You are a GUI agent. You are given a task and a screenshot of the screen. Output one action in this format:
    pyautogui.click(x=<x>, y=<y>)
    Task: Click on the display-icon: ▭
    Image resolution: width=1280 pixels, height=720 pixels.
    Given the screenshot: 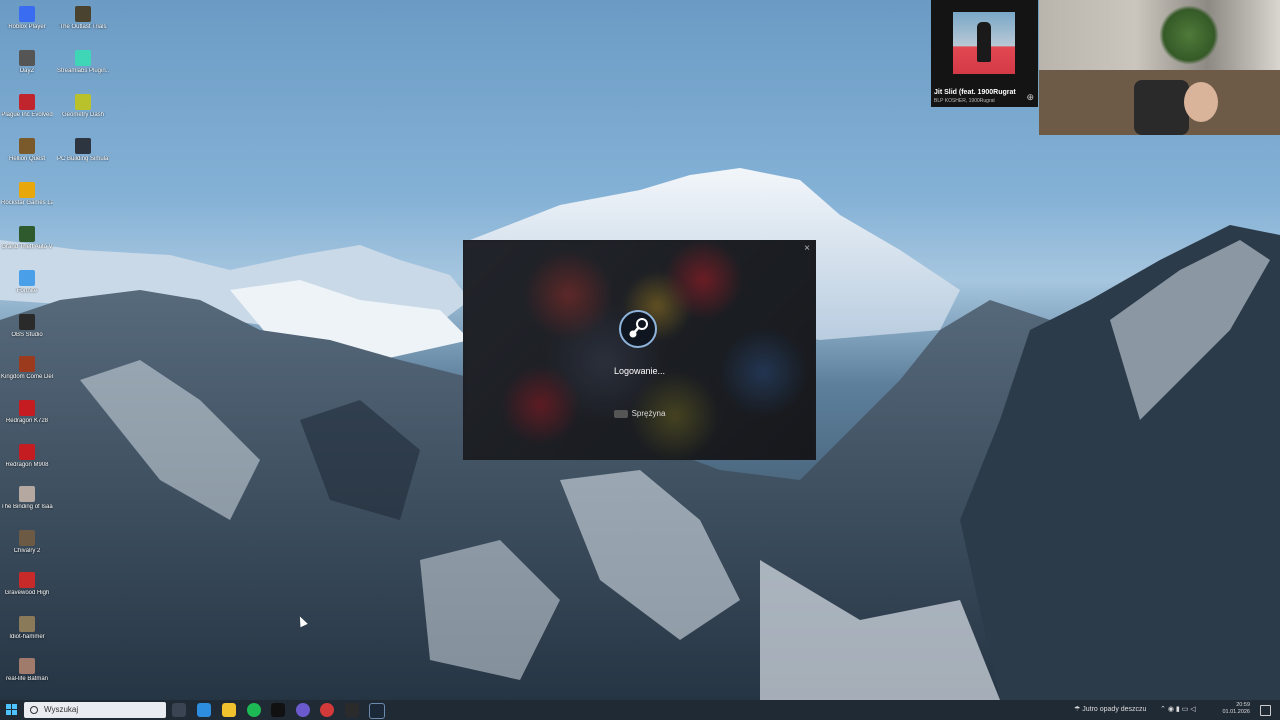 What is the action you would take?
    pyautogui.click(x=1185, y=709)
    